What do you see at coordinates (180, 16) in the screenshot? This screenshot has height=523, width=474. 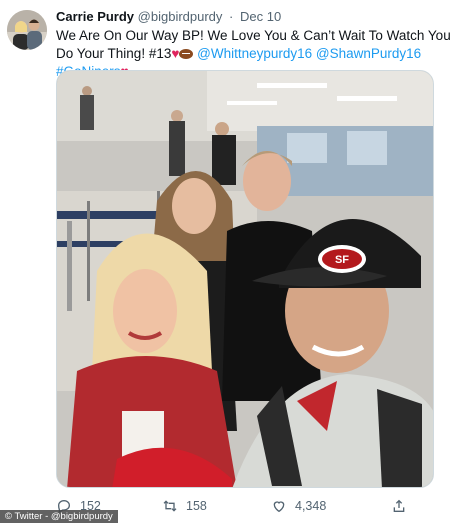 I see `author-handle: @bigbirdpurdy` at bounding box center [180, 16].